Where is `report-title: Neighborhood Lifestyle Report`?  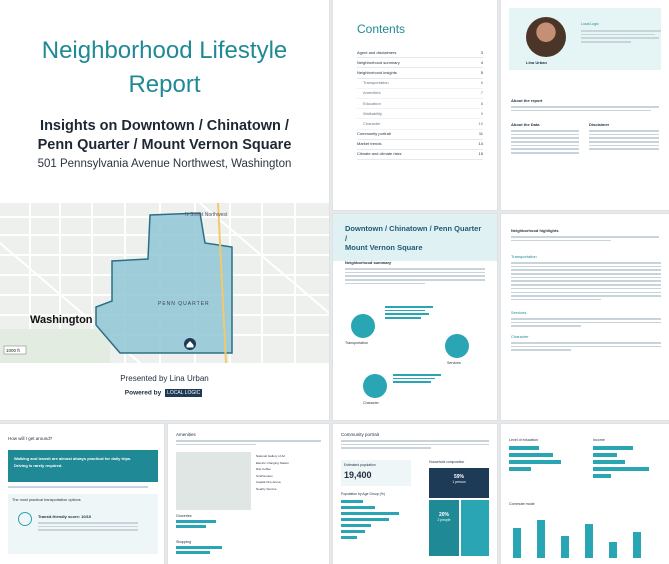
report-title: Neighborhood Lifestyle Report is located at coordinates (164, 68).